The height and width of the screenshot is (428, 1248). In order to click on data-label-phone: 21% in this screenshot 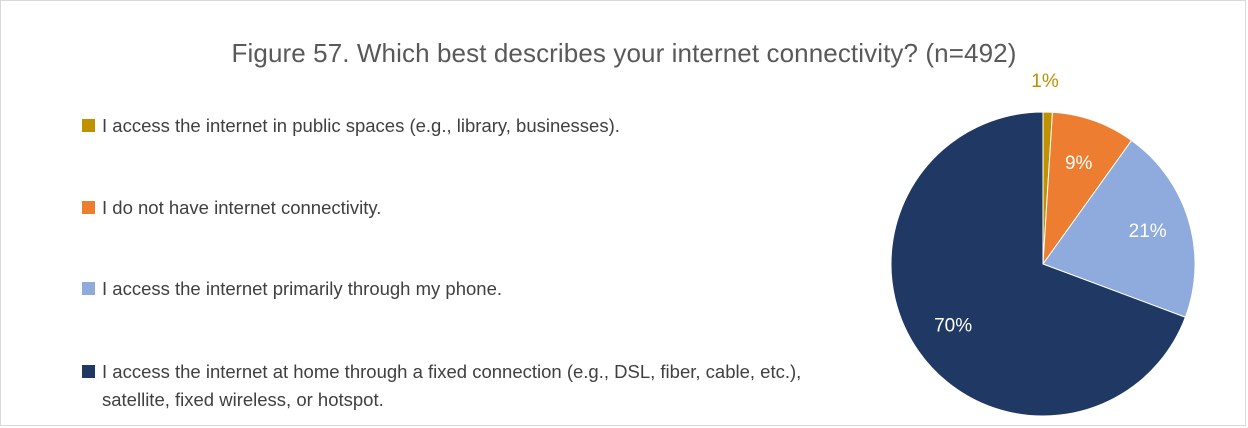, I will do `click(1148, 231)`.